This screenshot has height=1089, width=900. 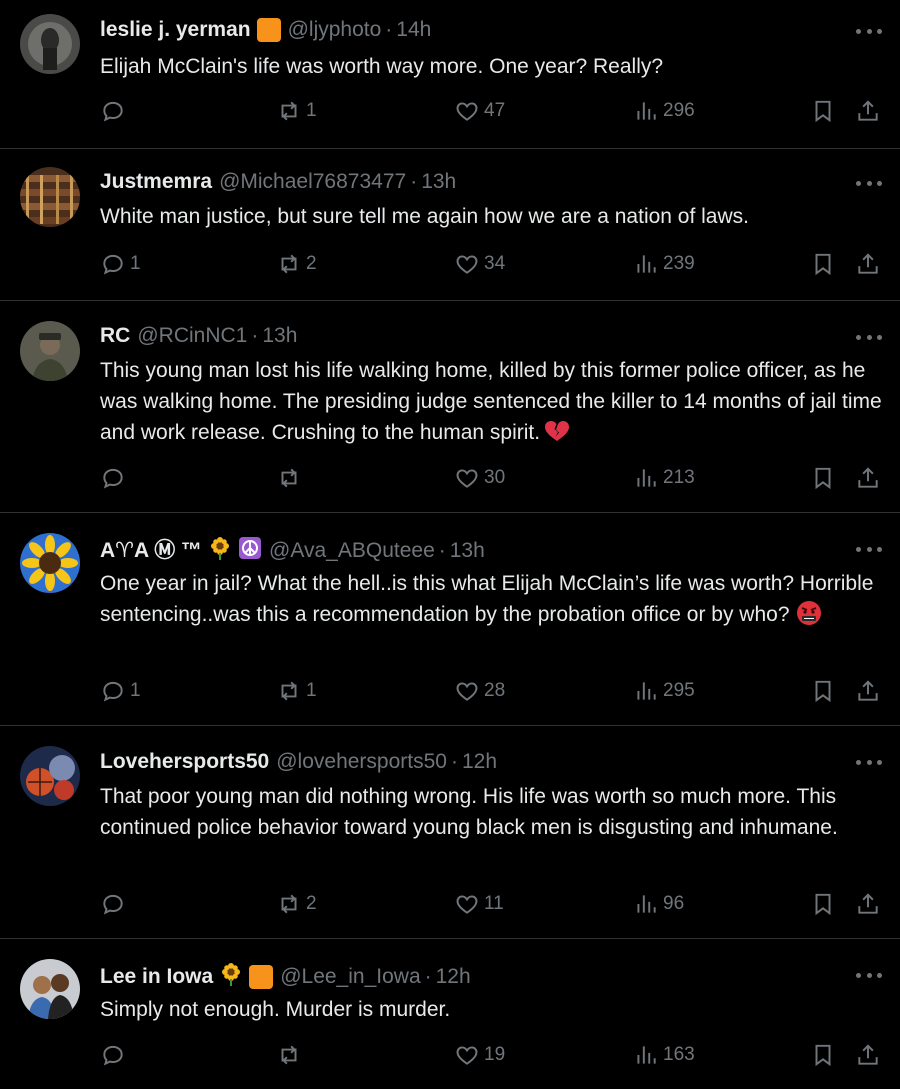 I want to click on like-button: 28, so click(x=479, y=691).